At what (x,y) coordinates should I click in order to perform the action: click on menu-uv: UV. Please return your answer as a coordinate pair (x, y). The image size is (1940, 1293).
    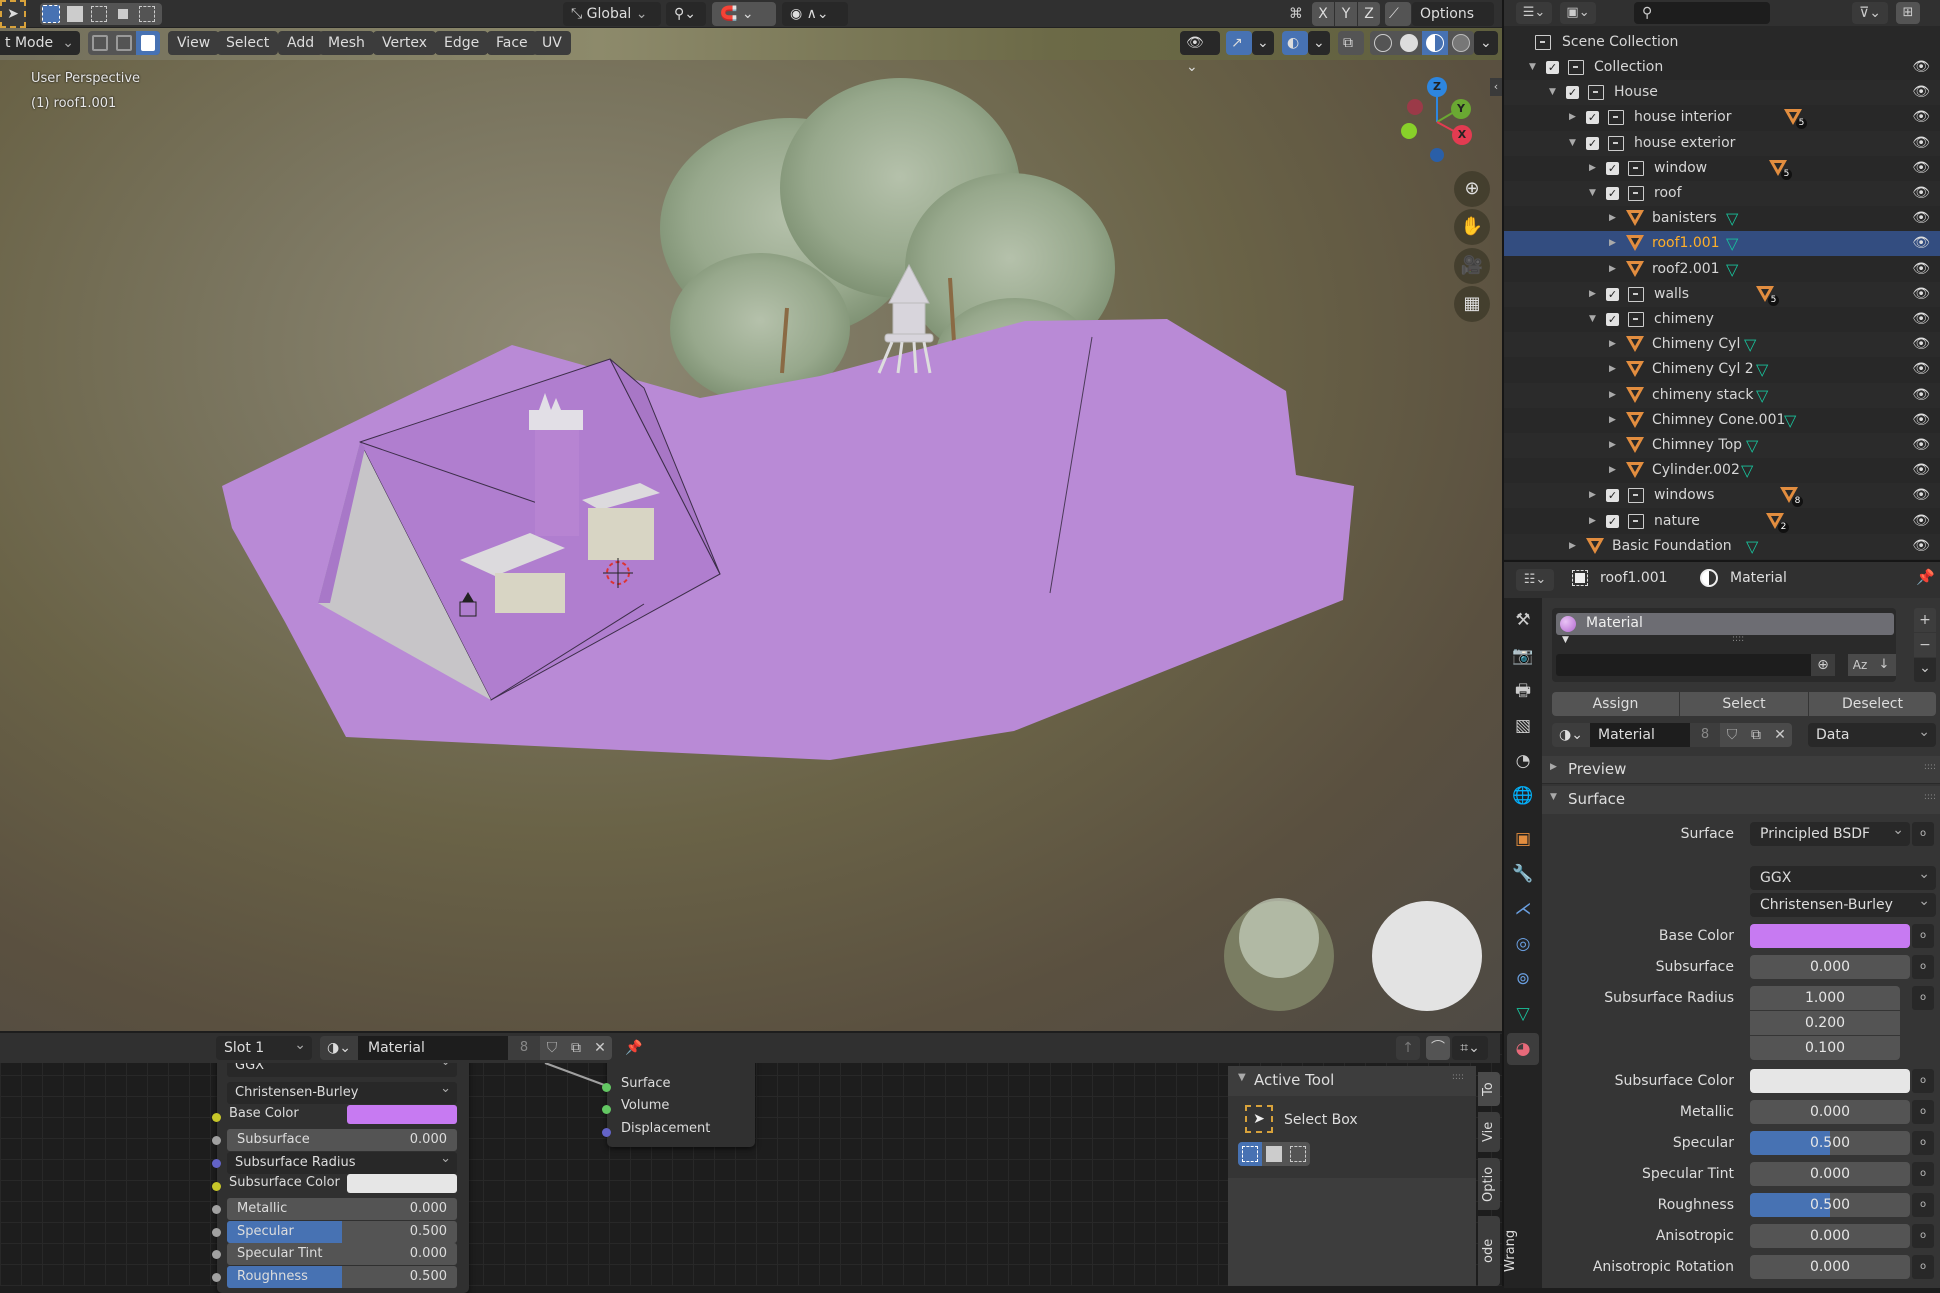
    Looking at the image, I should click on (552, 43).